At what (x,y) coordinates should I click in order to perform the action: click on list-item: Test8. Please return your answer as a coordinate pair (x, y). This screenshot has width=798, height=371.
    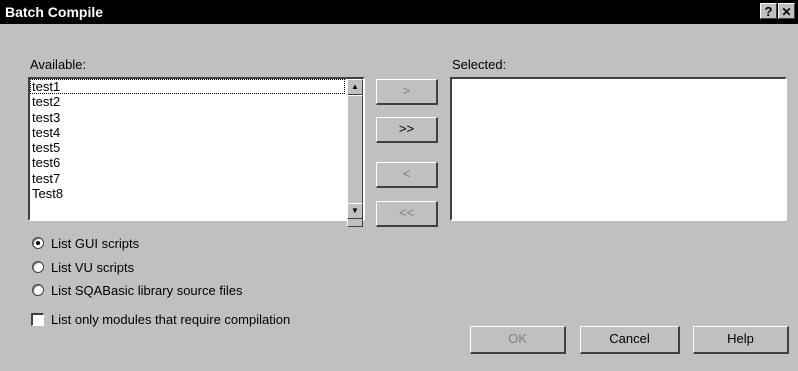
    Looking at the image, I should click on (187, 193).